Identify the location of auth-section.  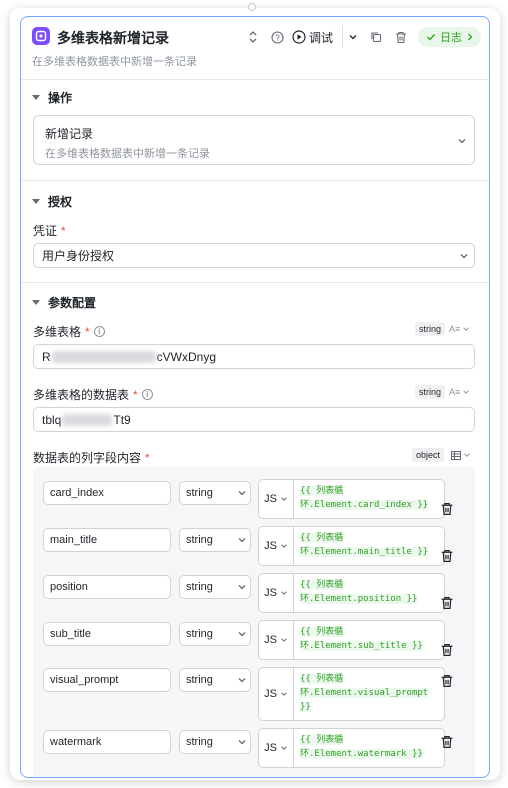
(255, 233).